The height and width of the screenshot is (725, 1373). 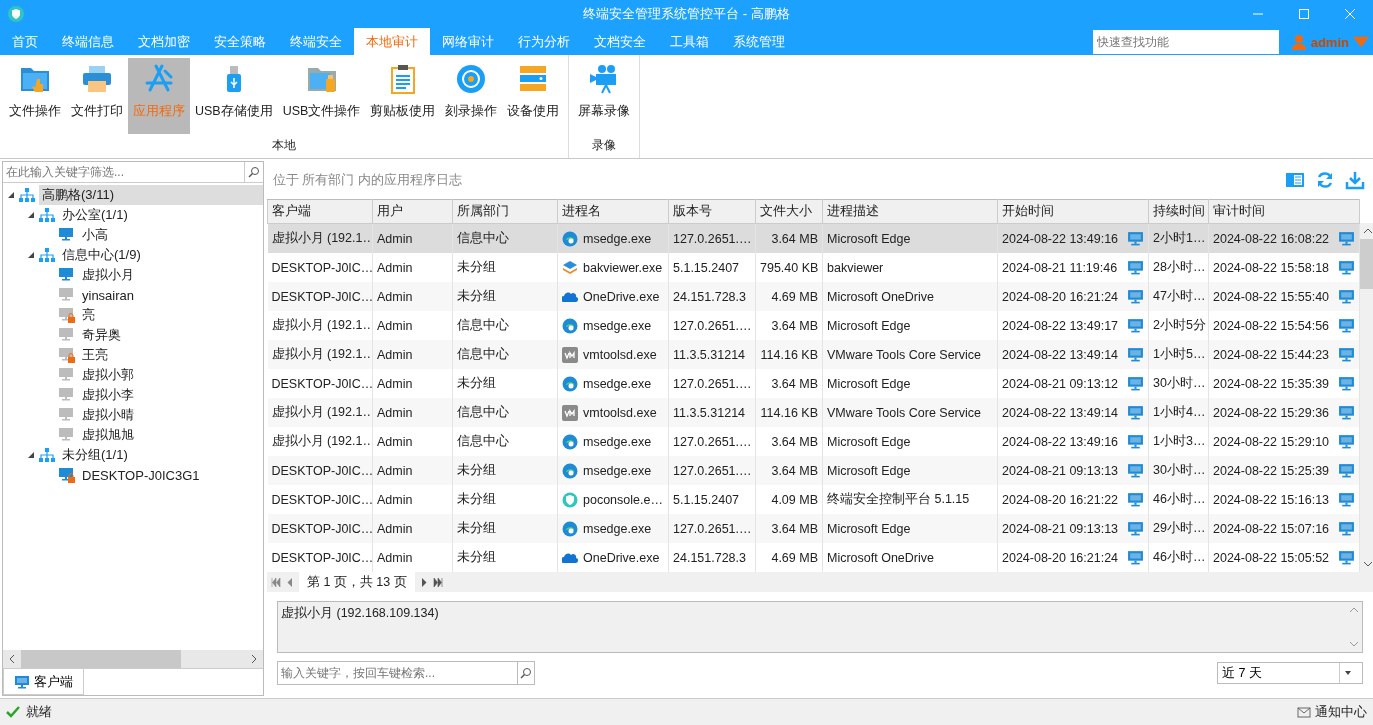 I want to click on ribbon-button: 设备使用, so click(x=533, y=96).